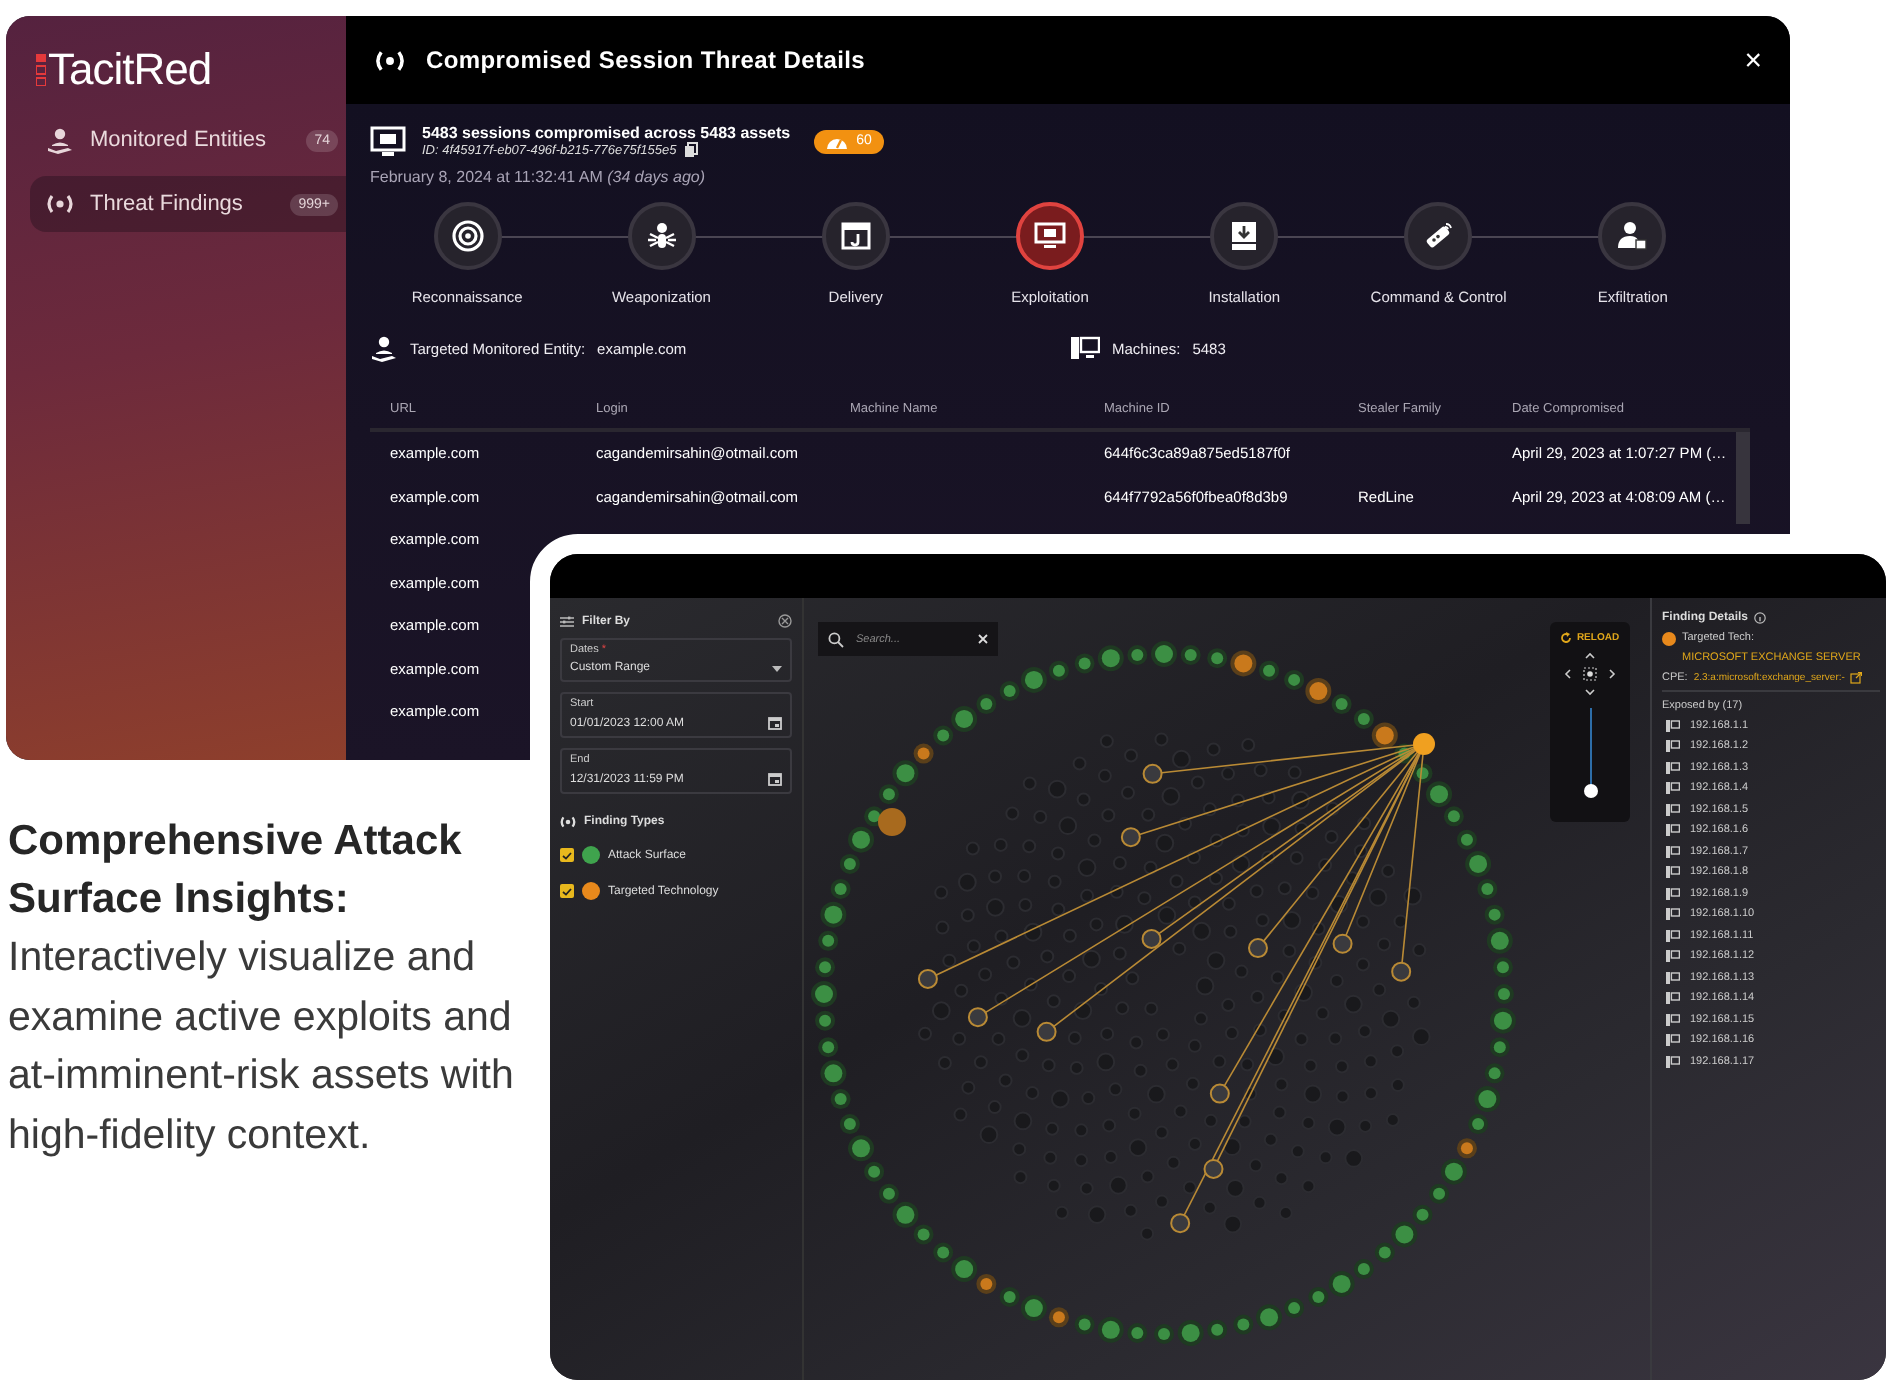 This screenshot has height=1380, width=1886. I want to click on copy-icon, so click(691, 150).